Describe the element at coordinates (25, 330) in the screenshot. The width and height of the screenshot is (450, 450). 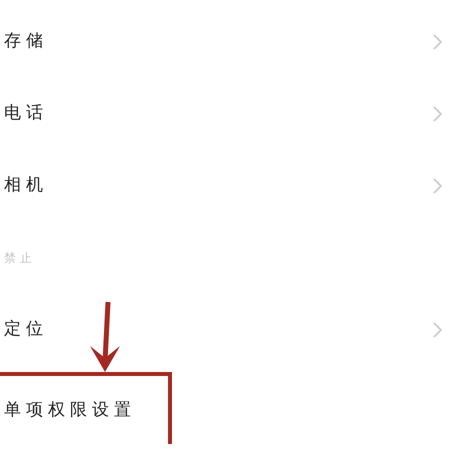
I see `permission-label: 定位` at that location.